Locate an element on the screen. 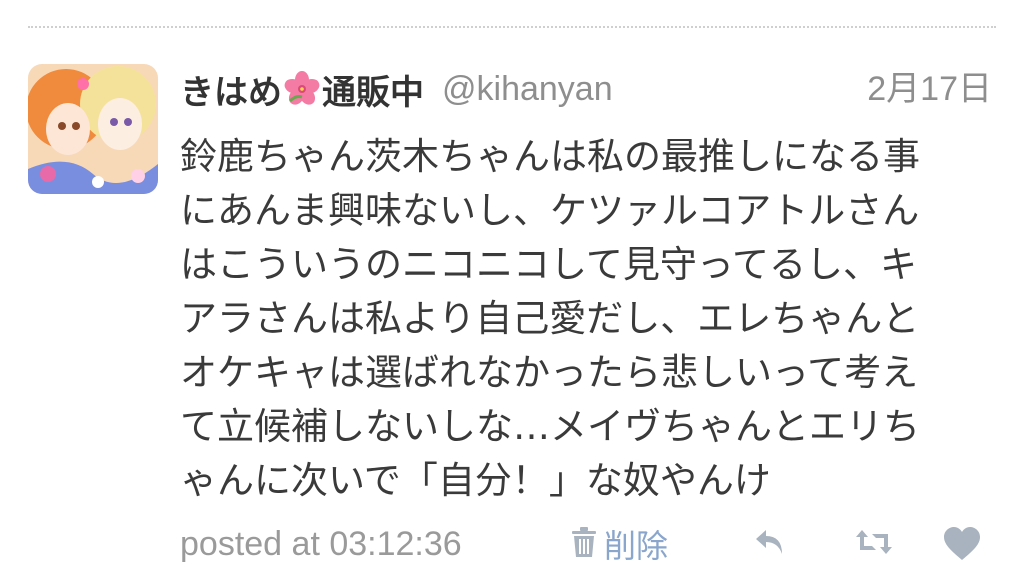 The width and height of the screenshot is (1024, 577). tweet-footer: posted at 03:12:36 削除 is located at coordinates (590, 544).